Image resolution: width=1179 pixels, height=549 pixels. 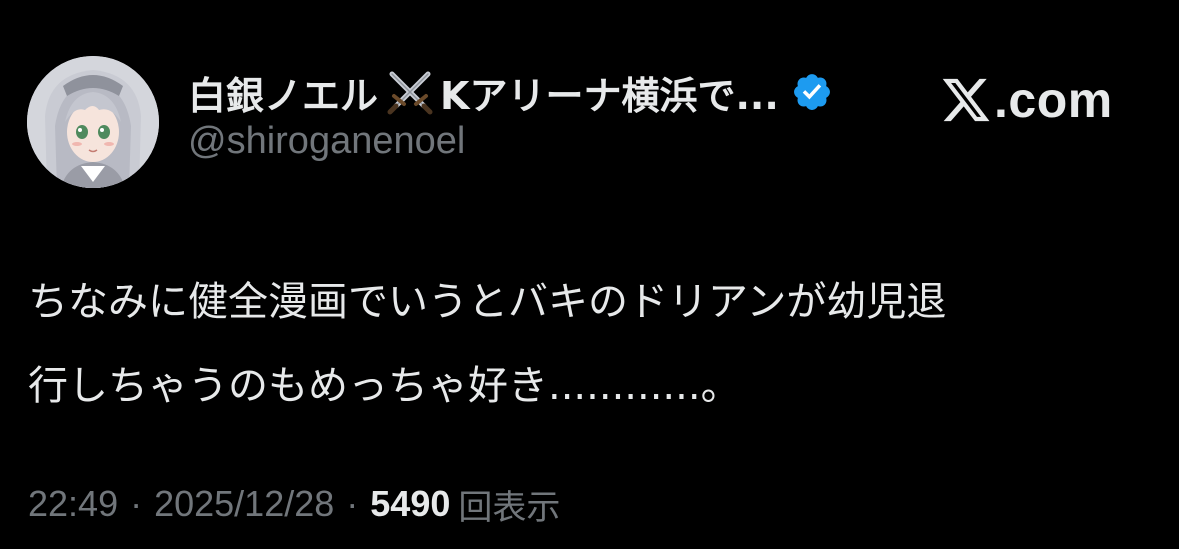 I want to click on verified-badge-icon, so click(x=812, y=92).